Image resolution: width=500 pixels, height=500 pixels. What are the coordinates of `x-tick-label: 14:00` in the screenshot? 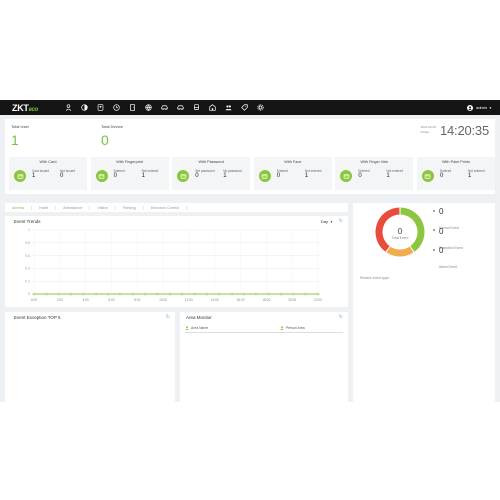 It's located at (215, 300).